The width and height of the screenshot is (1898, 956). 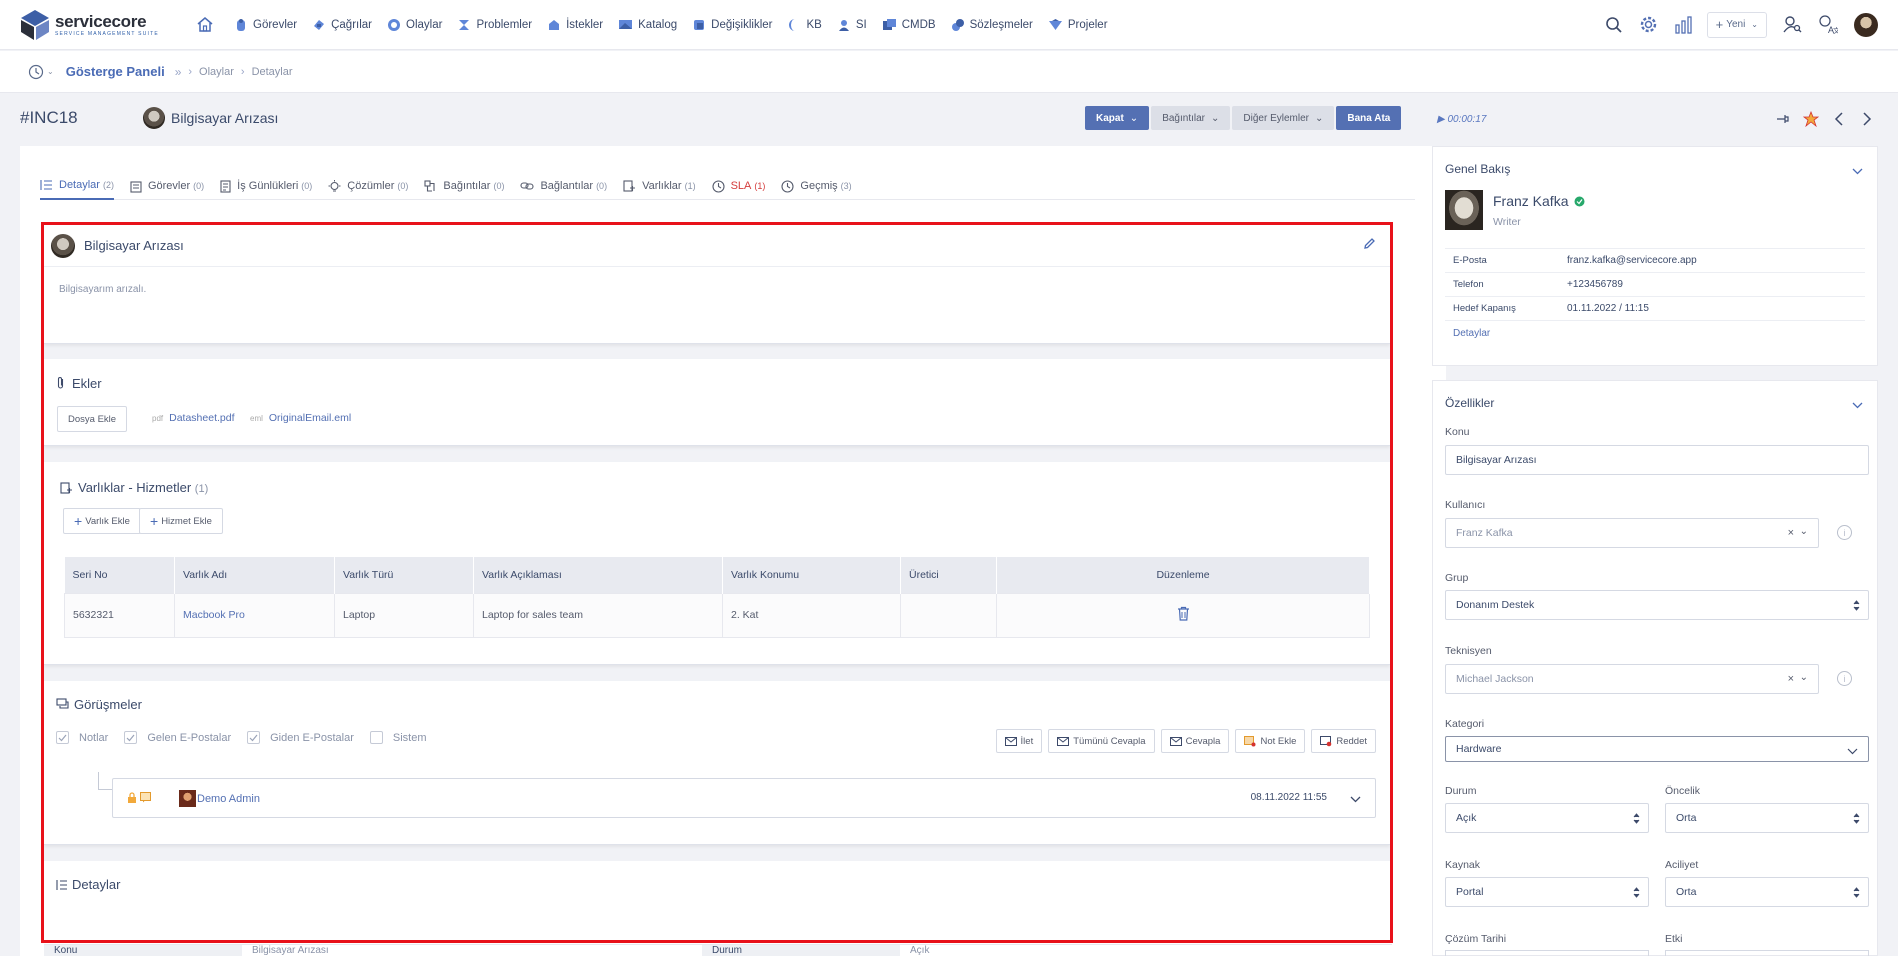 What do you see at coordinates (1767, 953) in the screenshot?
I see `impact-select` at bounding box center [1767, 953].